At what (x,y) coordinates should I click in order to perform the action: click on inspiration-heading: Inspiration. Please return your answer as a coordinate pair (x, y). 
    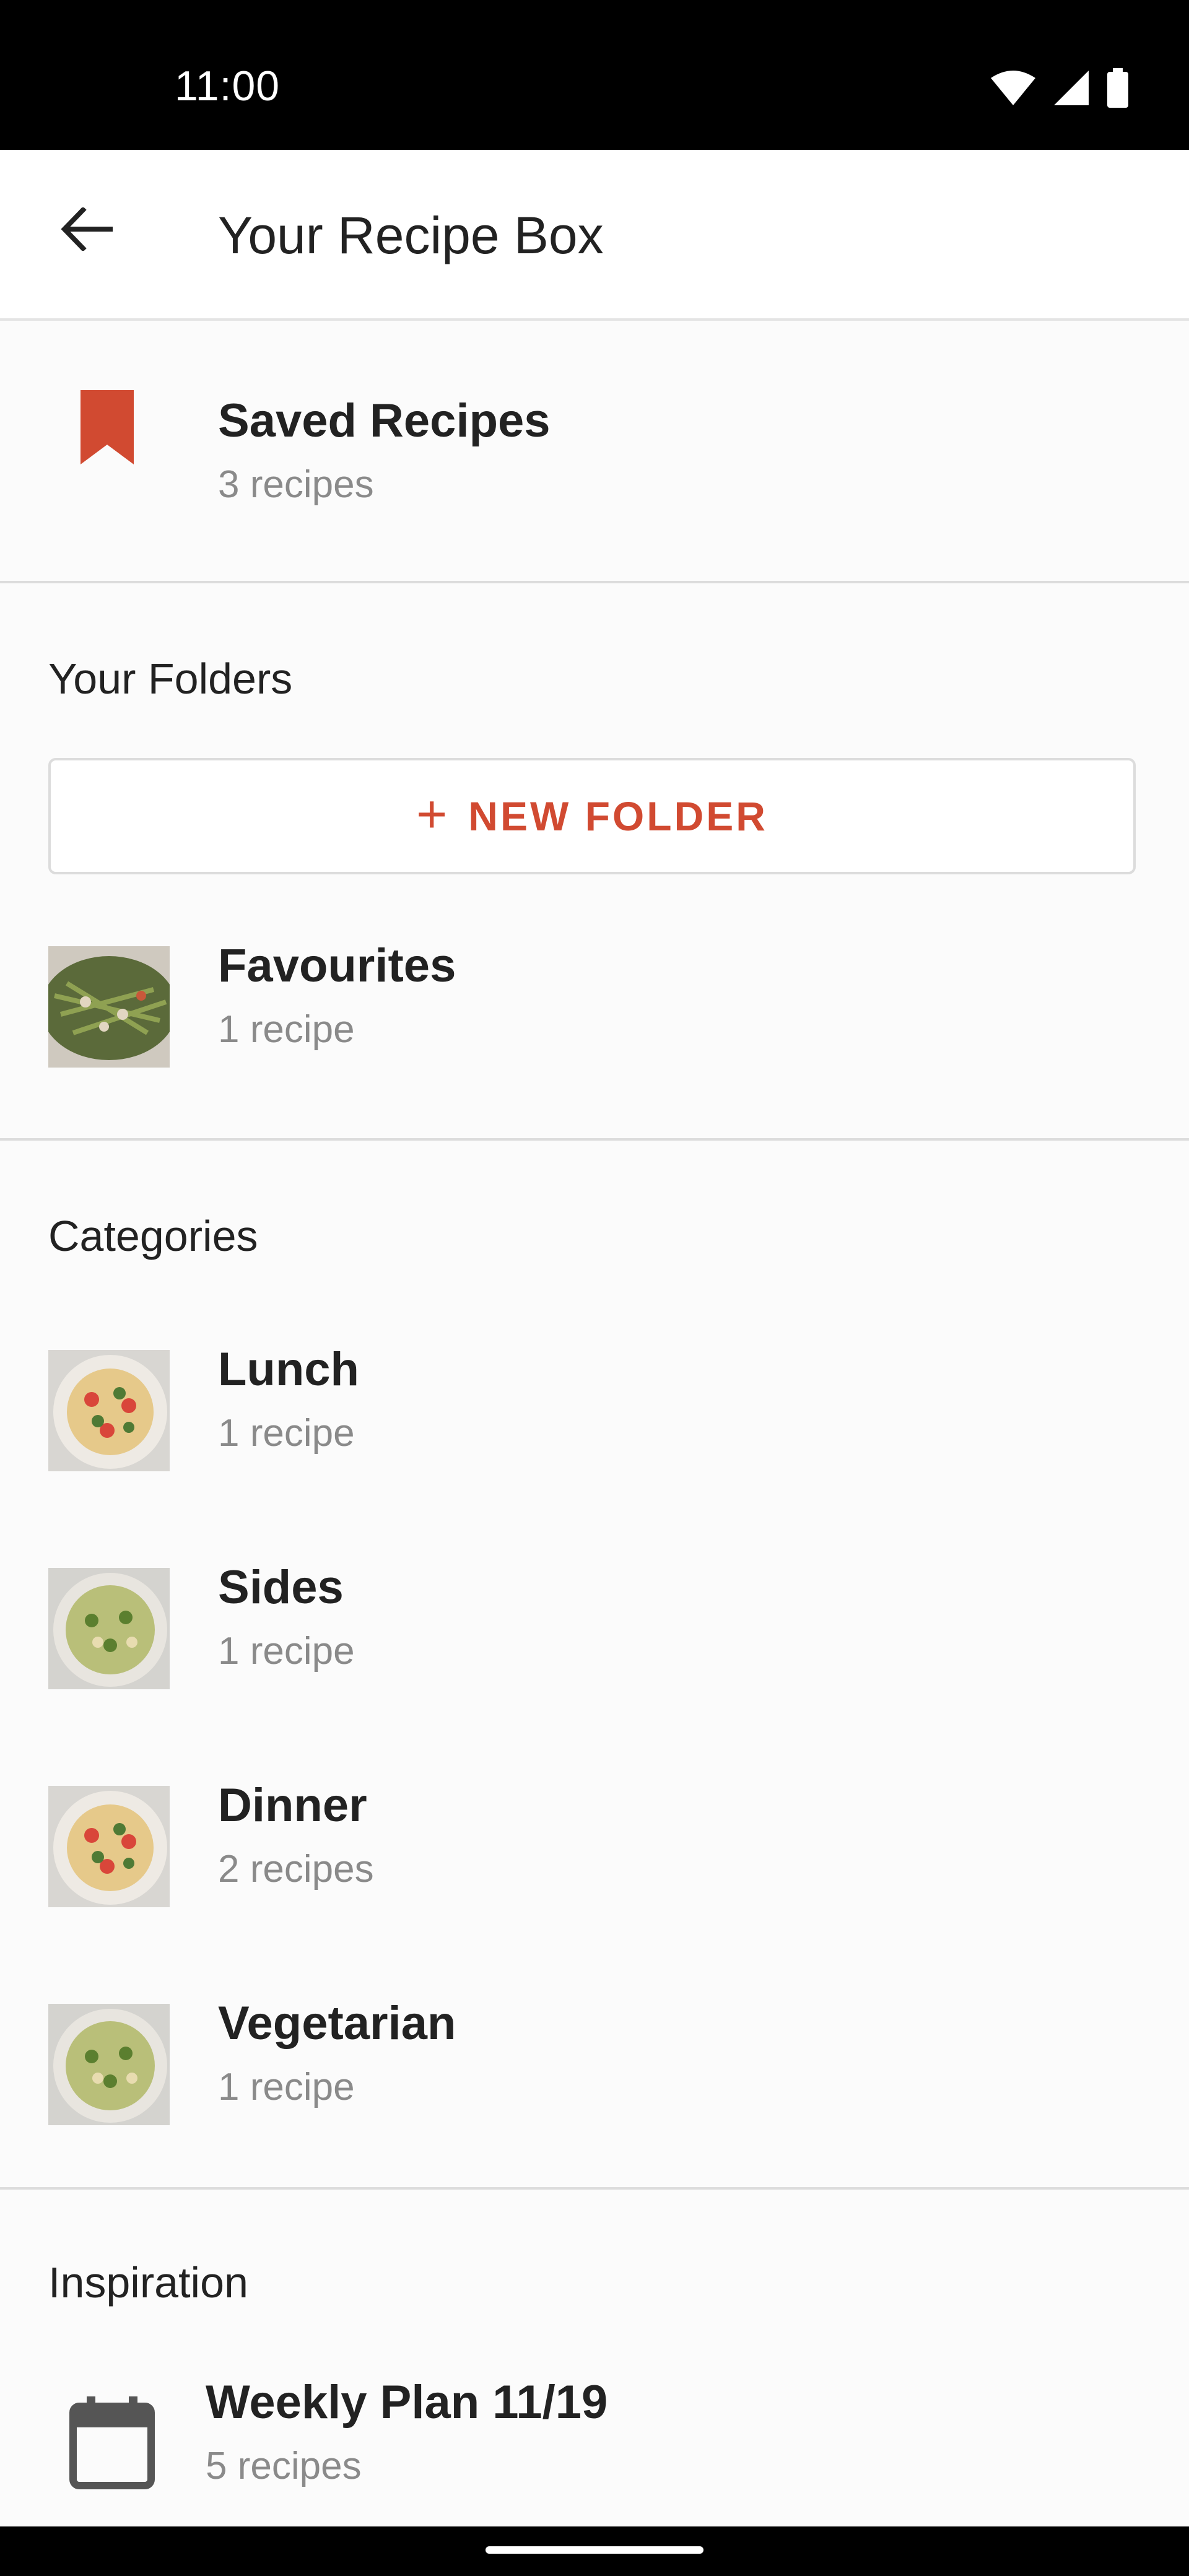
    Looking at the image, I should click on (148, 2282).